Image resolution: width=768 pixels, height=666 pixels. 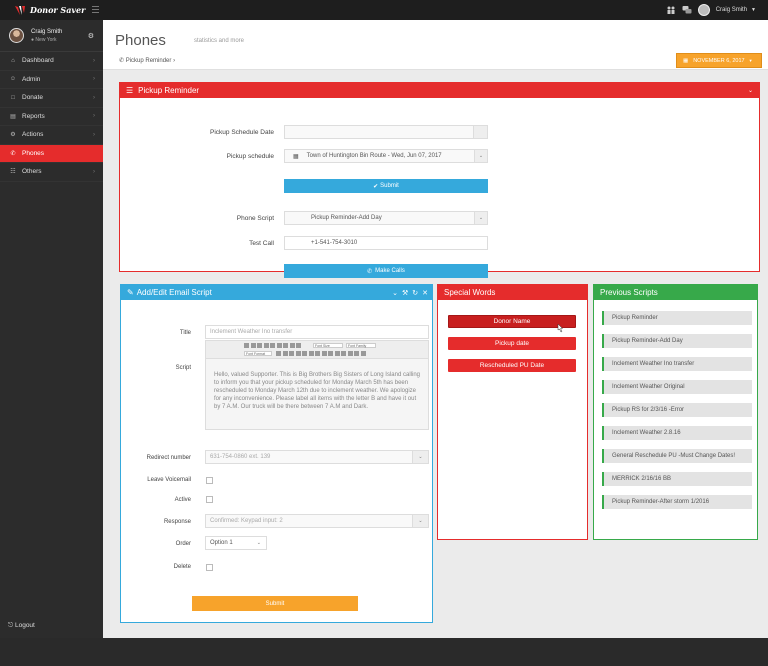 I want to click on script-item: Inclement Weather 2.8.16, so click(x=677, y=433).